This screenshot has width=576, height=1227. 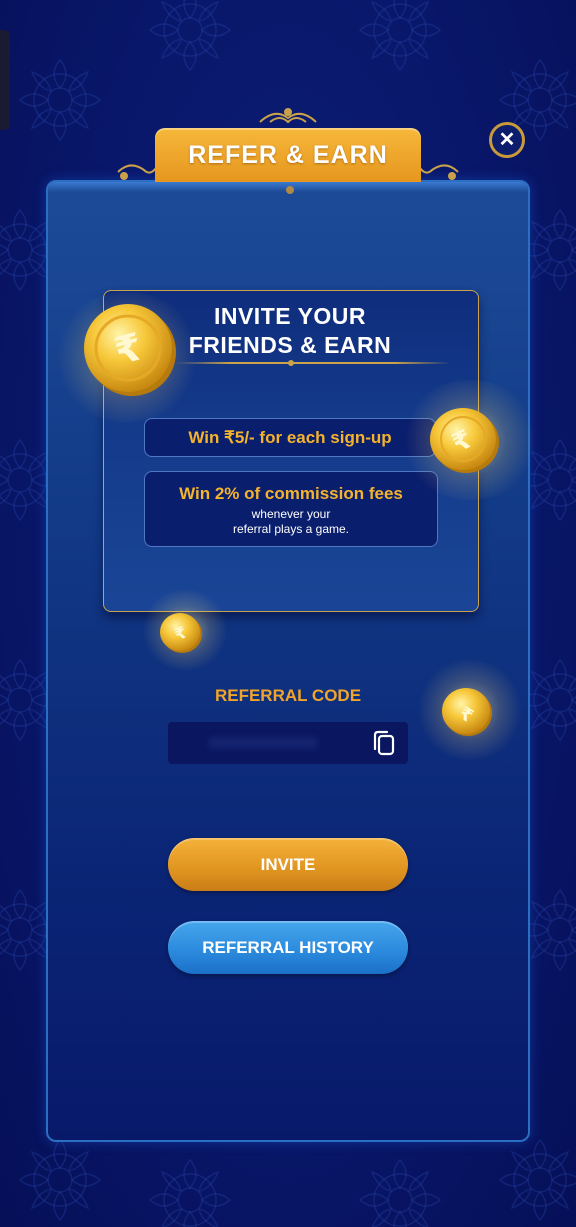 I want to click on card-divider, so click(x=312, y=363).